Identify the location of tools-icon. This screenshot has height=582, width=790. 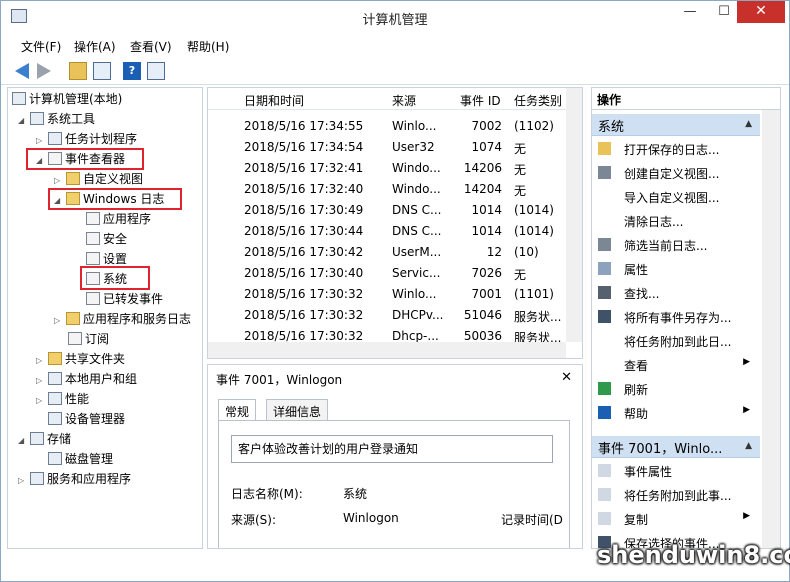
(37, 118).